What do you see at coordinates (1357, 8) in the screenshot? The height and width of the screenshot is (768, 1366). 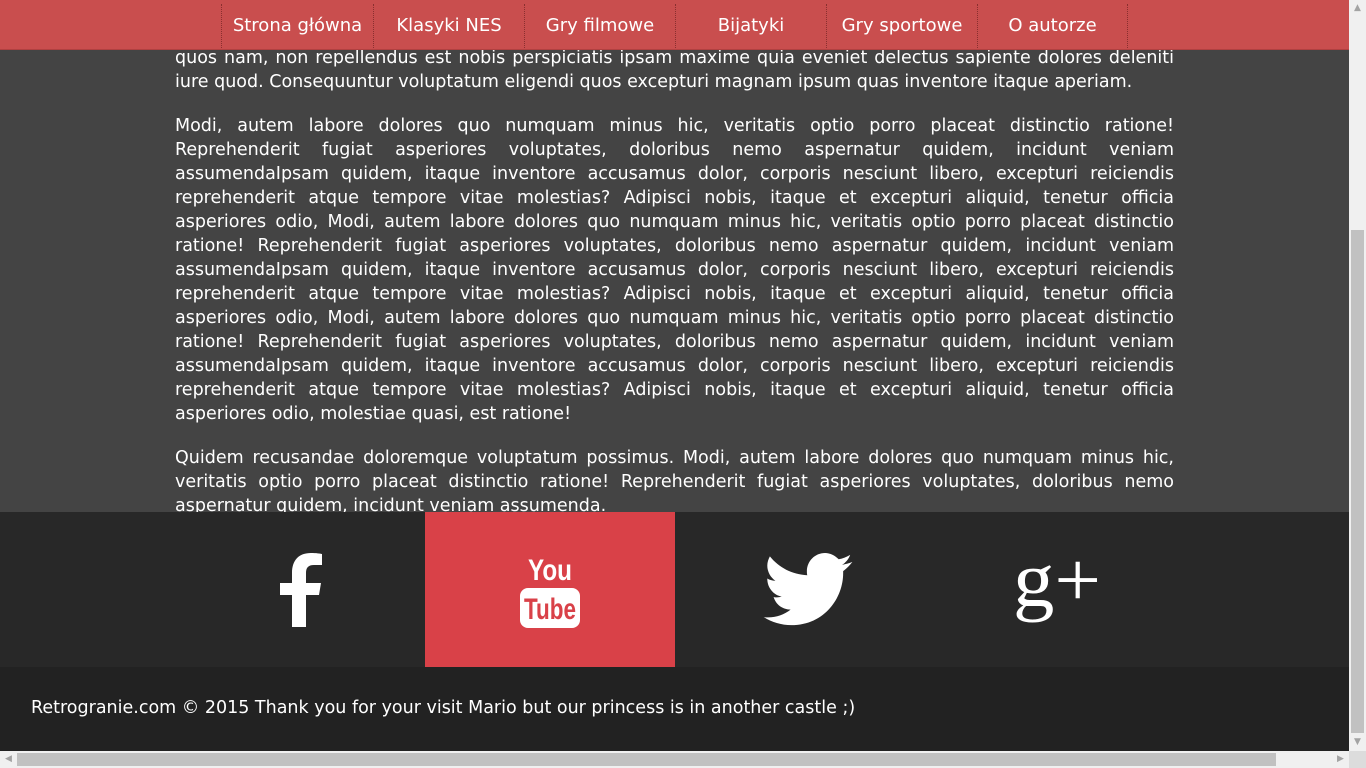 I see `scroll-up-arrow-icon: ▲` at bounding box center [1357, 8].